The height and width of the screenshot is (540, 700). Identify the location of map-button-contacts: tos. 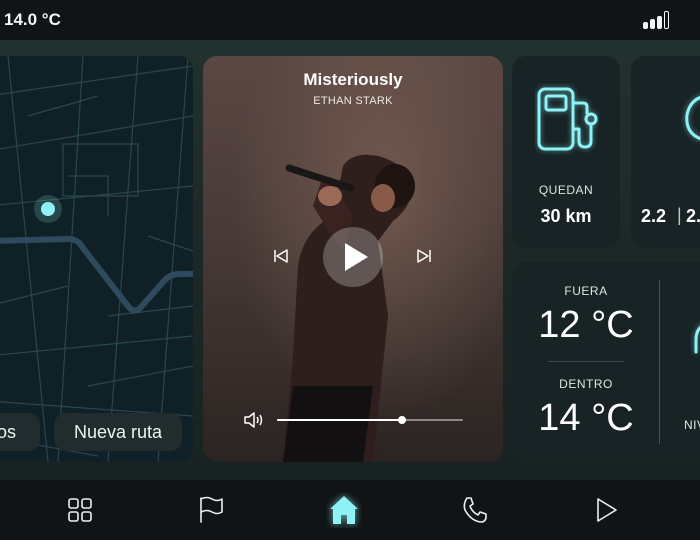
(20, 432).